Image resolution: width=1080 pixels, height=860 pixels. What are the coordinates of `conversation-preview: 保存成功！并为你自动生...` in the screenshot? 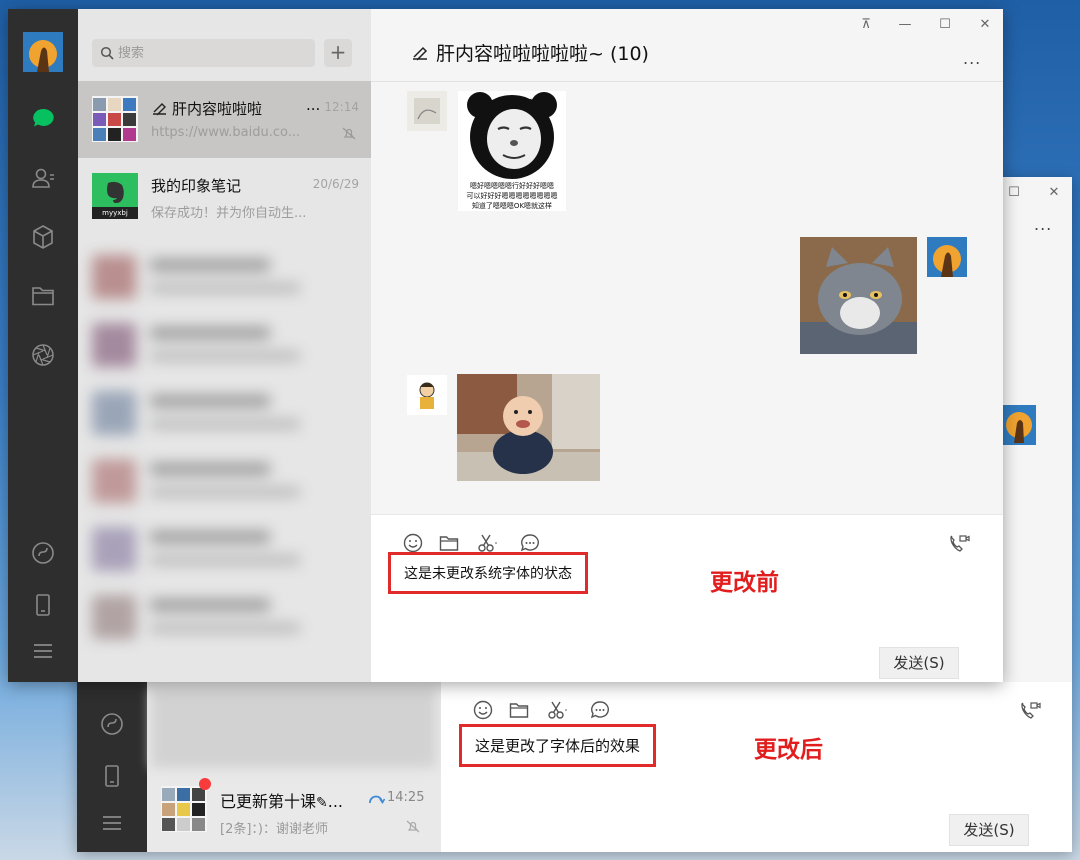 It's located at (229, 213).